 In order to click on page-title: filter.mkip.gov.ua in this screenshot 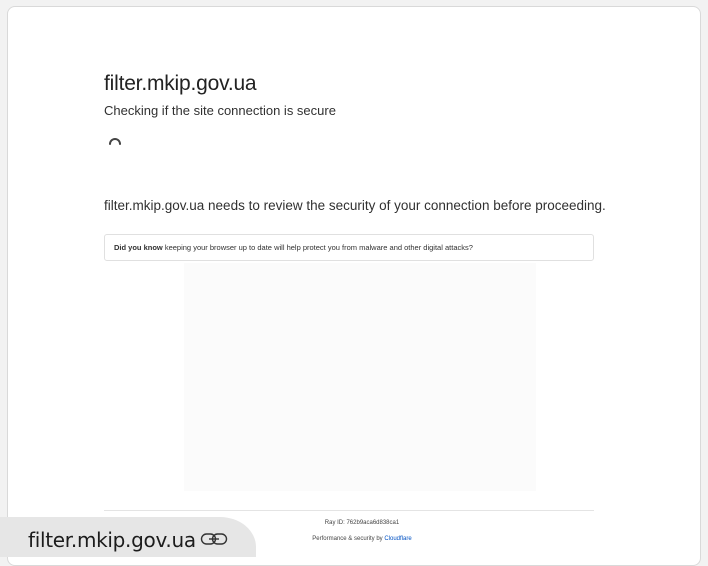, I will do `click(180, 83)`.